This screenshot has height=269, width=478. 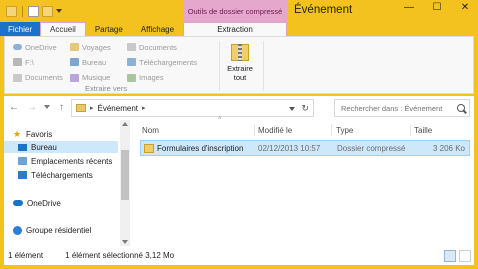 I want to click on address-dropdown-icon, so click(x=292, y=109).